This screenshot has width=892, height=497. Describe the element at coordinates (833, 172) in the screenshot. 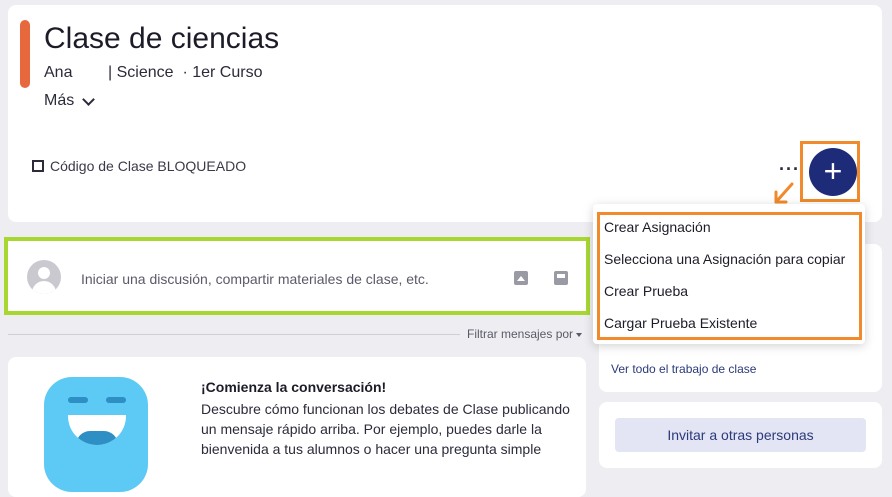

I see `add-button: +` at that location.